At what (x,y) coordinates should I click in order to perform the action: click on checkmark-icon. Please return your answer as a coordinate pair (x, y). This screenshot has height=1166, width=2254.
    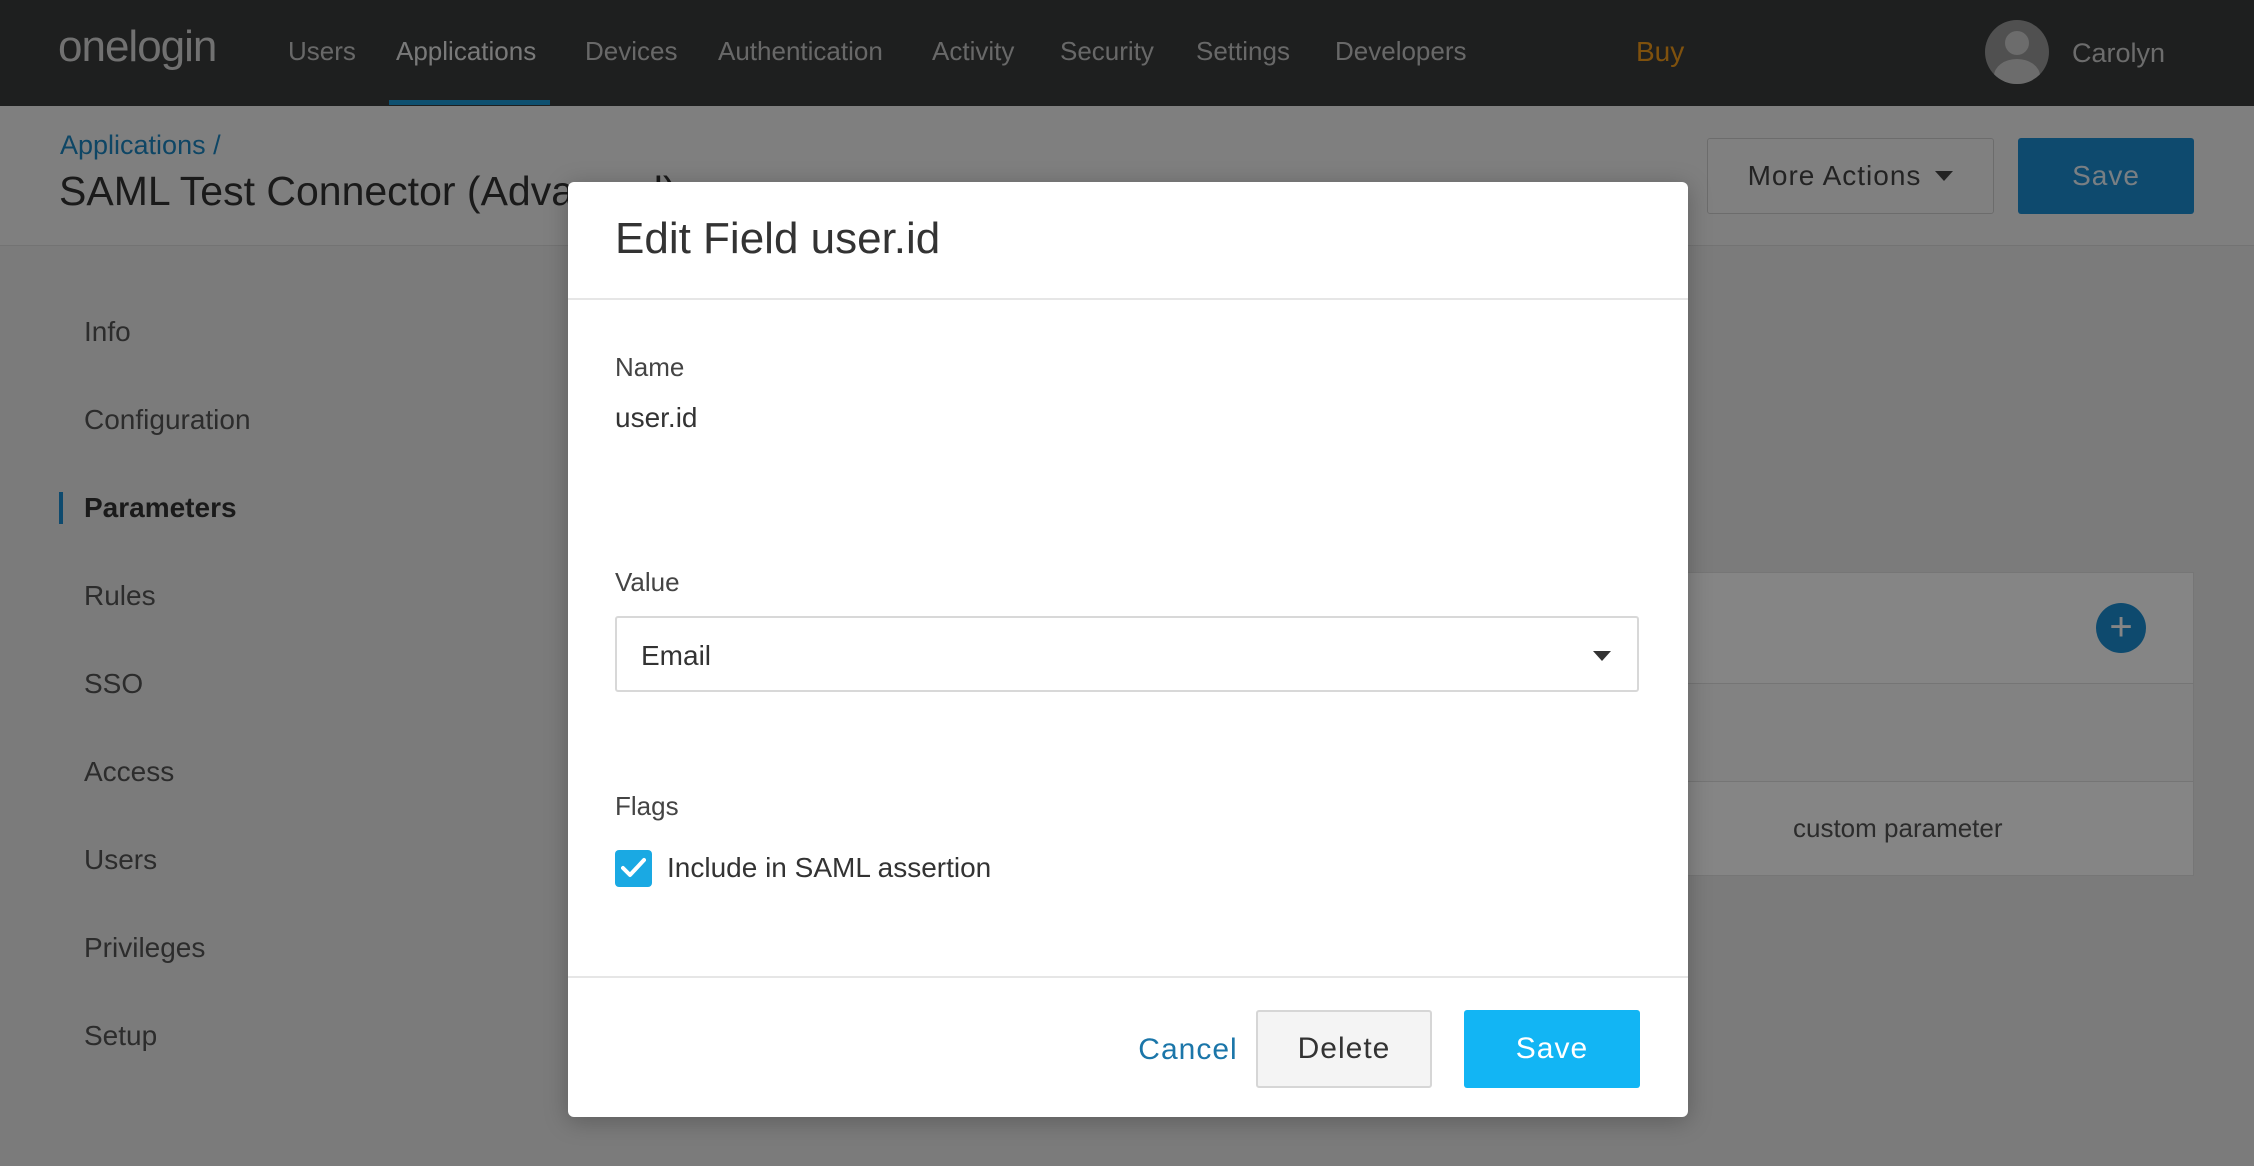
    Looking at the image, I should click on (633, 867).